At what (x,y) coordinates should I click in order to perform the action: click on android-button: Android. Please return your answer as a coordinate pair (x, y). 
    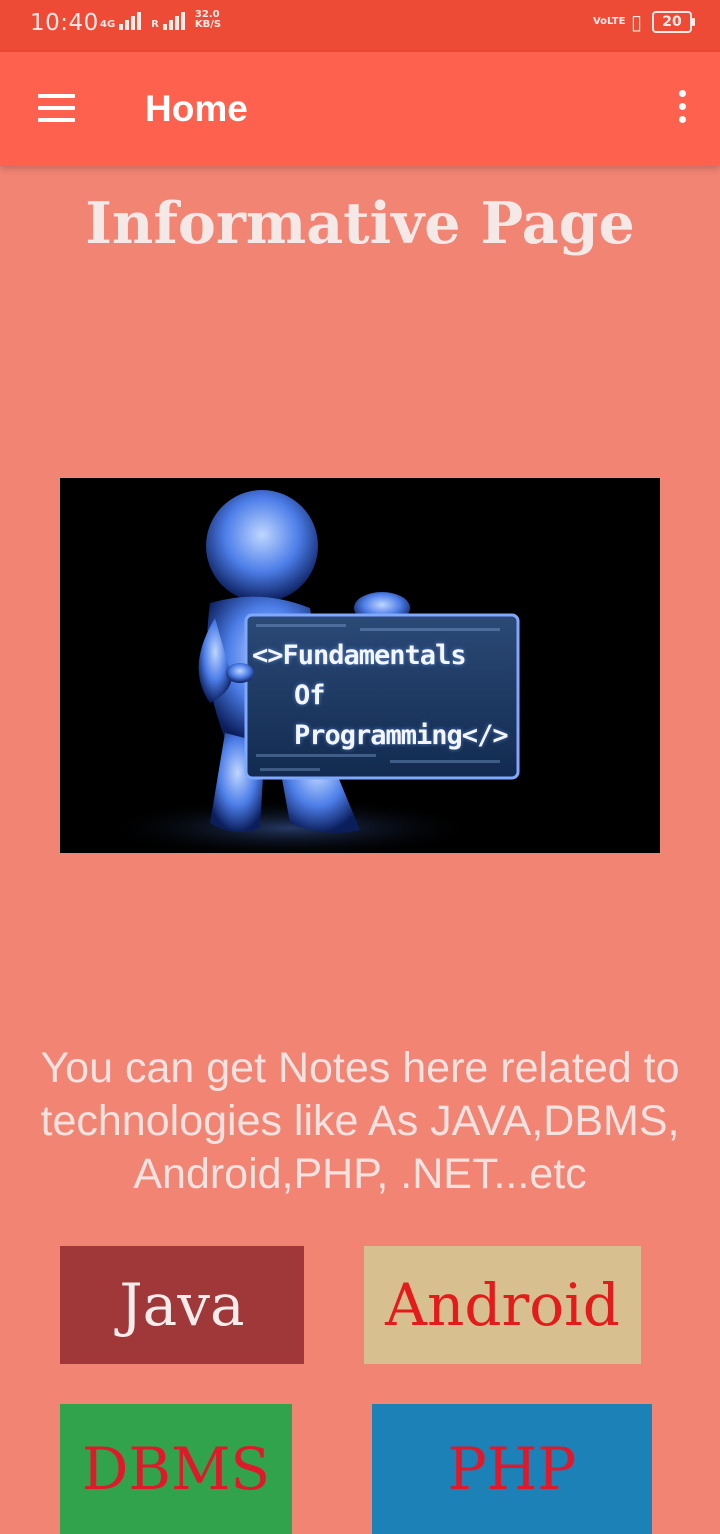
    Looking at the image, I should click on (502, 1305).